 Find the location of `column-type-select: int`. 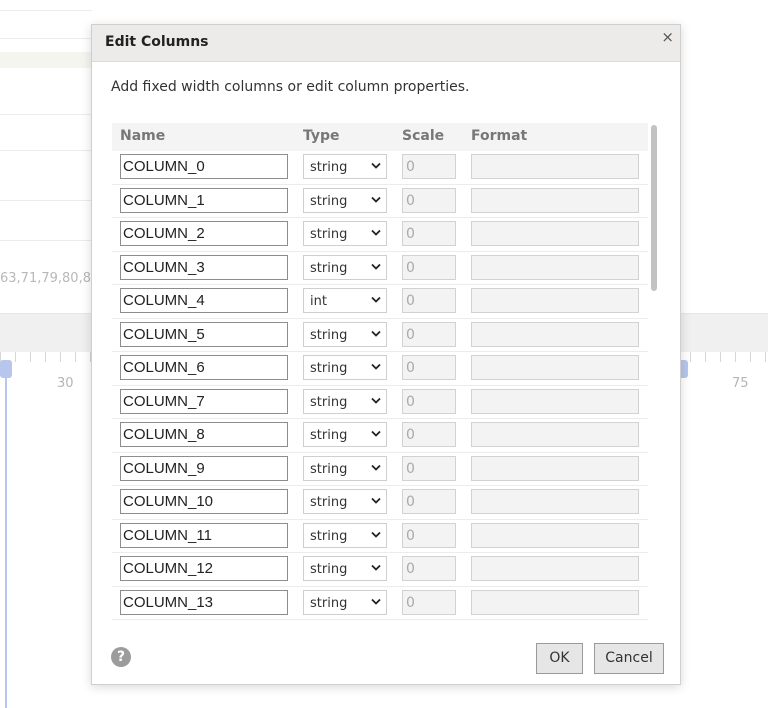

column-type-select: int is located at coordinates (345, 300).